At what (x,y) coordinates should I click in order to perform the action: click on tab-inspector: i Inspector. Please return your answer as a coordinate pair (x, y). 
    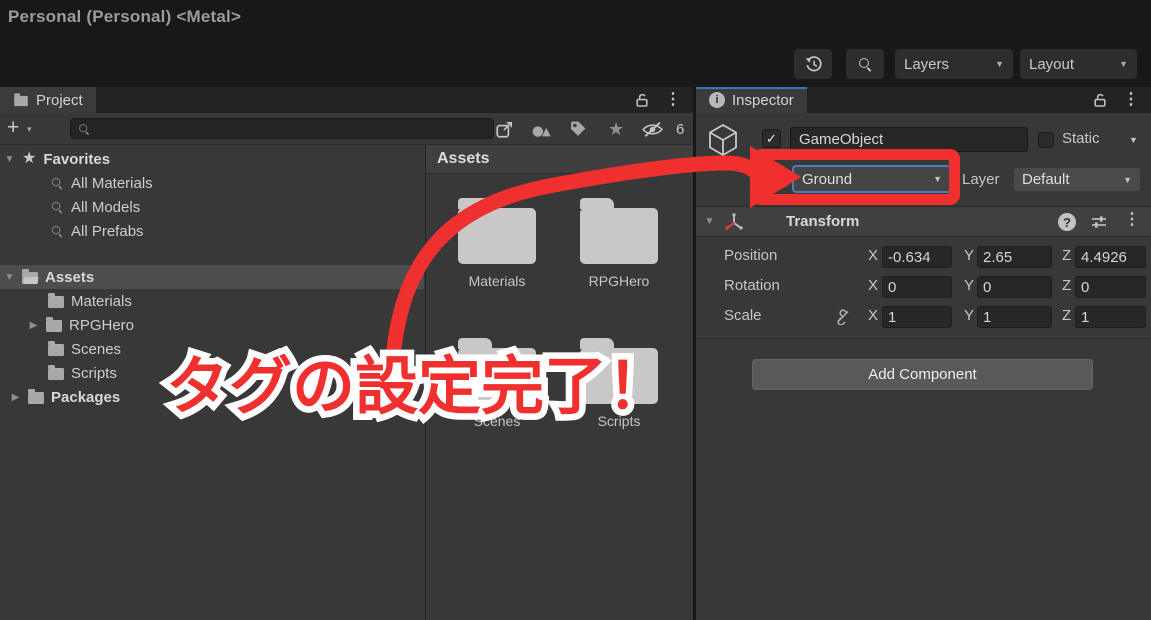
    Looking at the image, I should click on (751, 100).